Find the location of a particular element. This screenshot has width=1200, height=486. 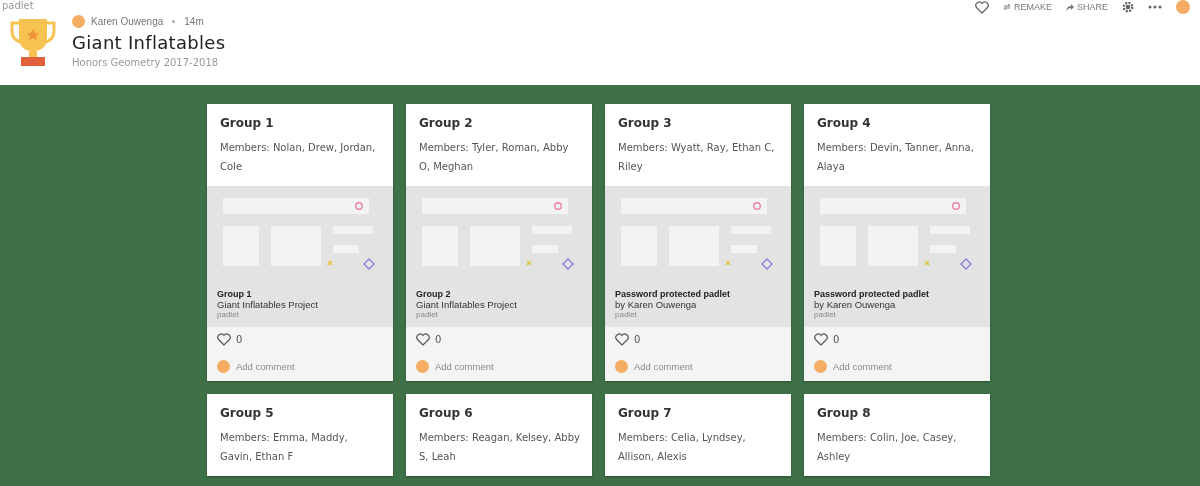

post-card: Group 4 Members: Devin, Tanner, Anna, Alaya Password protected padlet by Karen Ouwenga padlet 0 Add comment is located at coordinates (897, 242).